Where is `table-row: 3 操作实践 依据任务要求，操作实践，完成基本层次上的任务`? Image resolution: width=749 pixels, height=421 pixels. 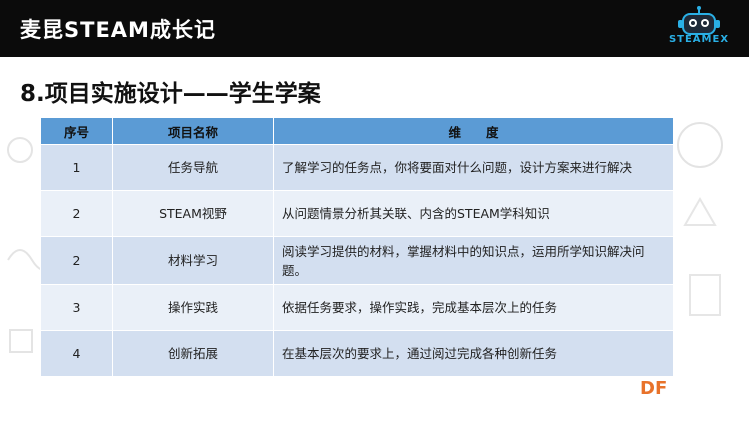
table-row: 3 操作实践 依据任务要求，操作实践，完成基本层次上的任务 is located at coordinates (357, 307).